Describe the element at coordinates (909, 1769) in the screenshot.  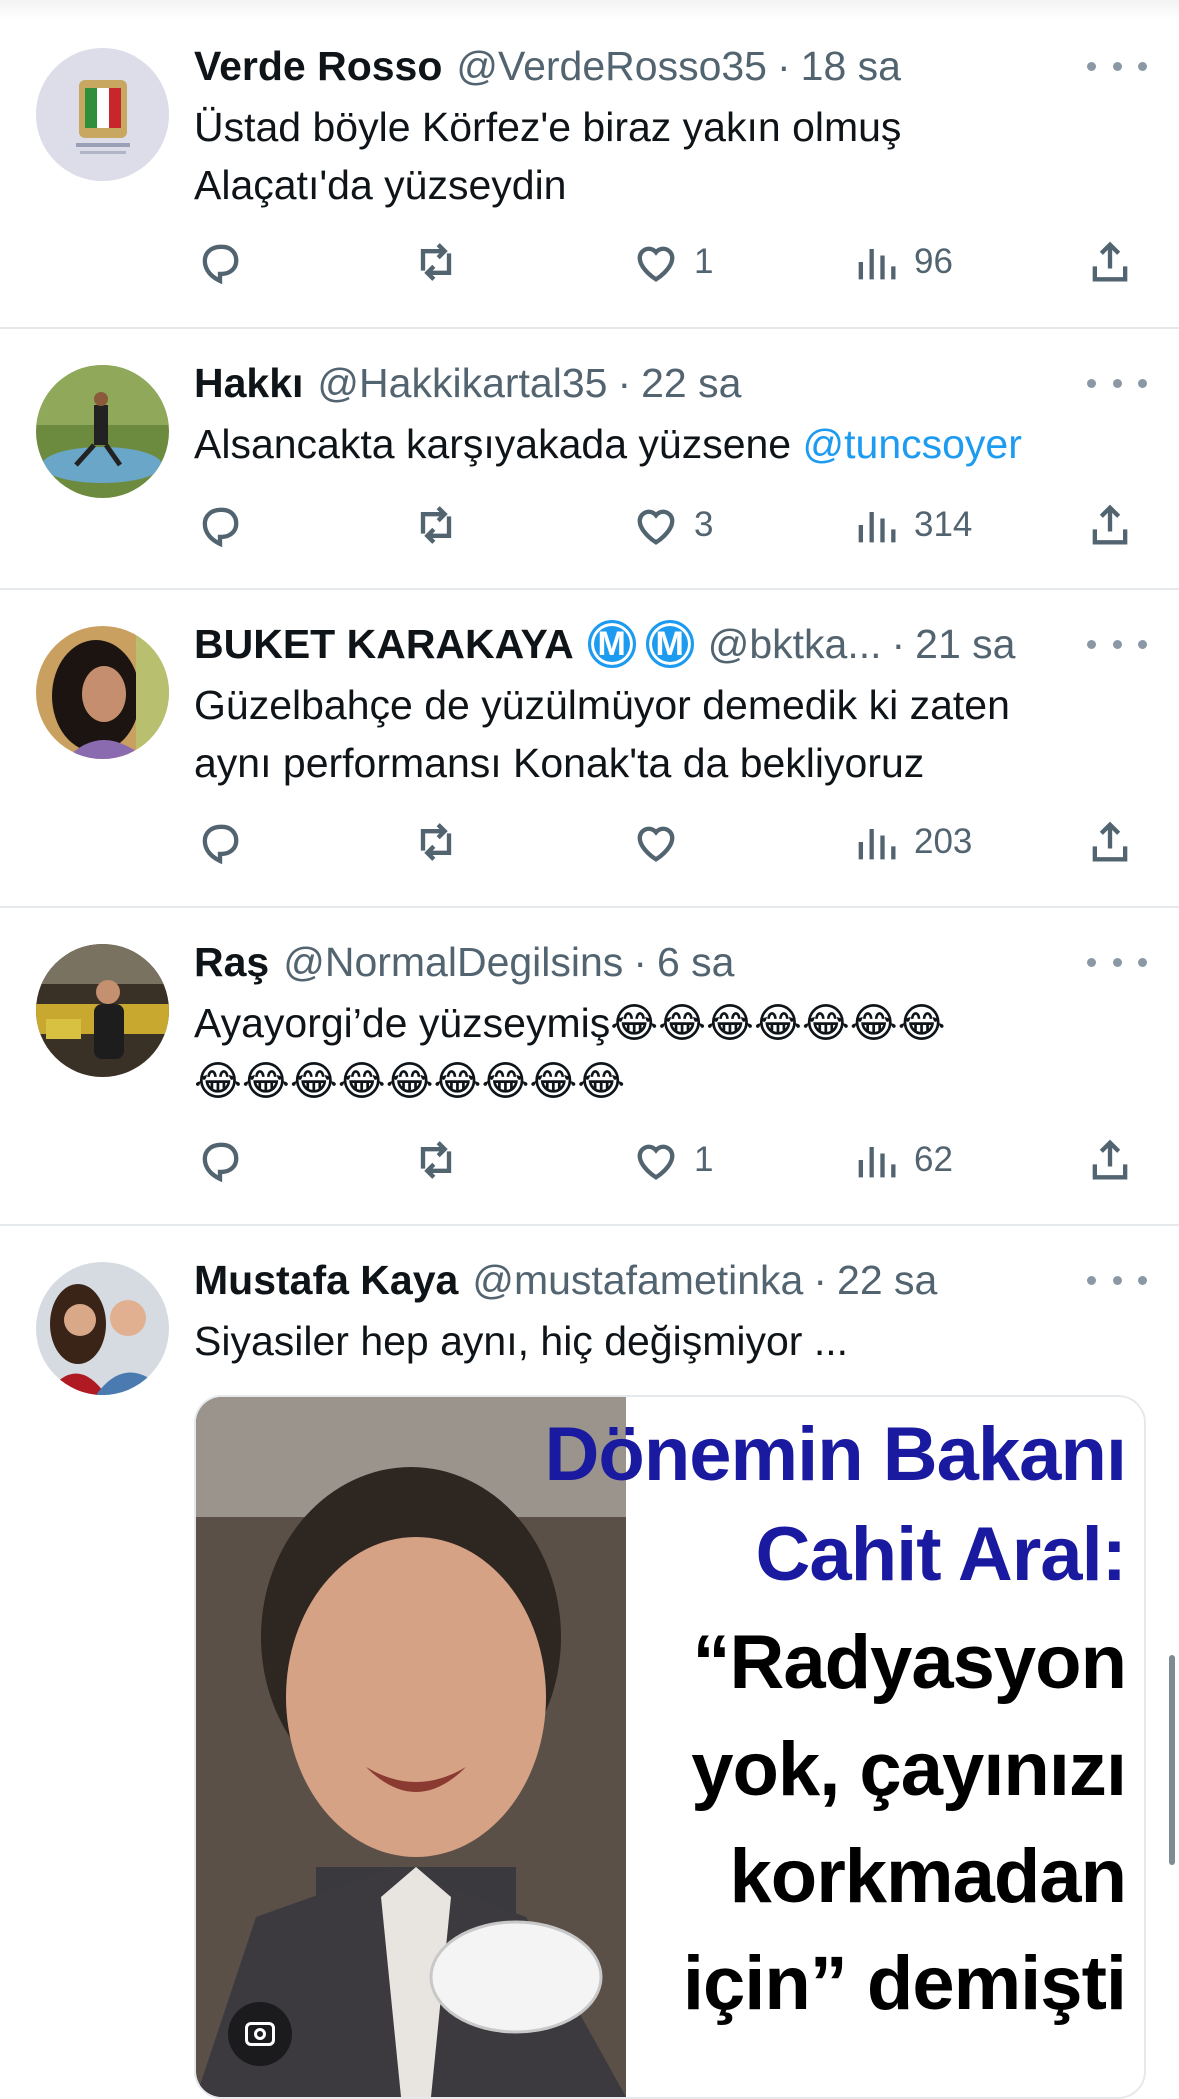
I see `media-line: yok, çayınızı` at that location.